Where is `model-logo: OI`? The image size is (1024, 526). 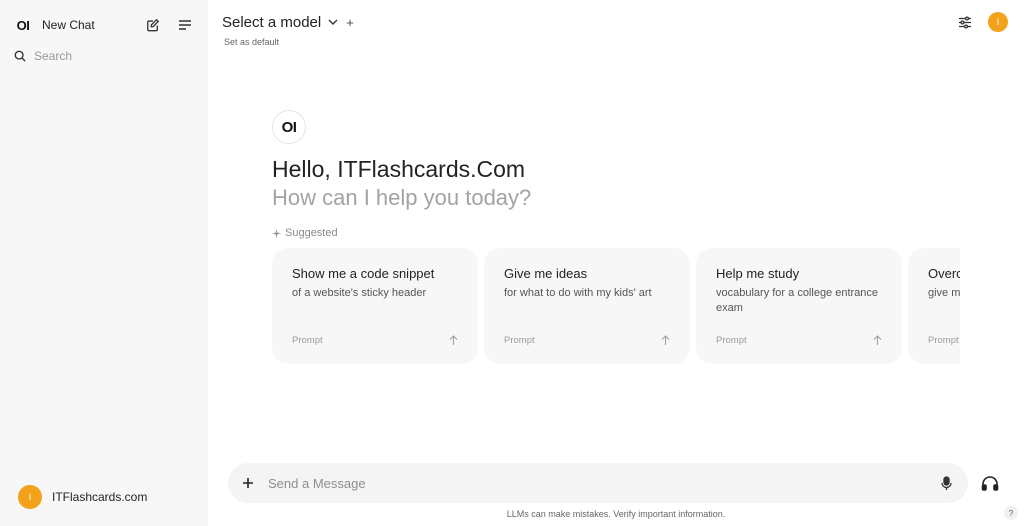 model-logo: OI is located at coordinates (289, 127).